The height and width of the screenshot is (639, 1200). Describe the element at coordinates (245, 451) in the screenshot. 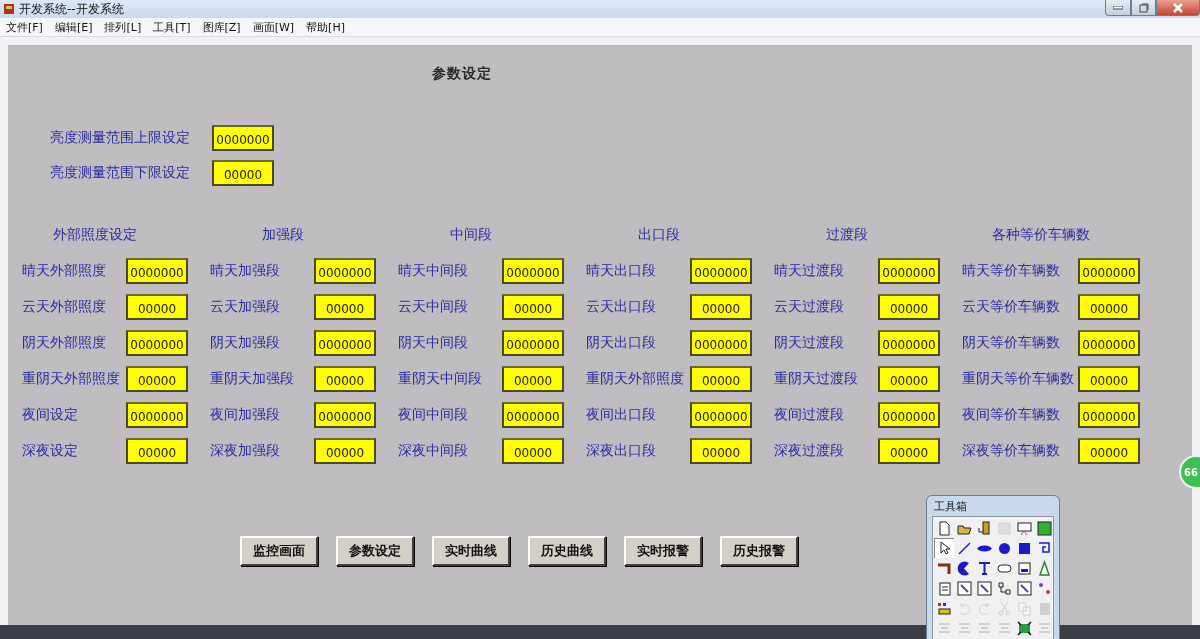

I see `field-label: 深夜加强段` at that location.